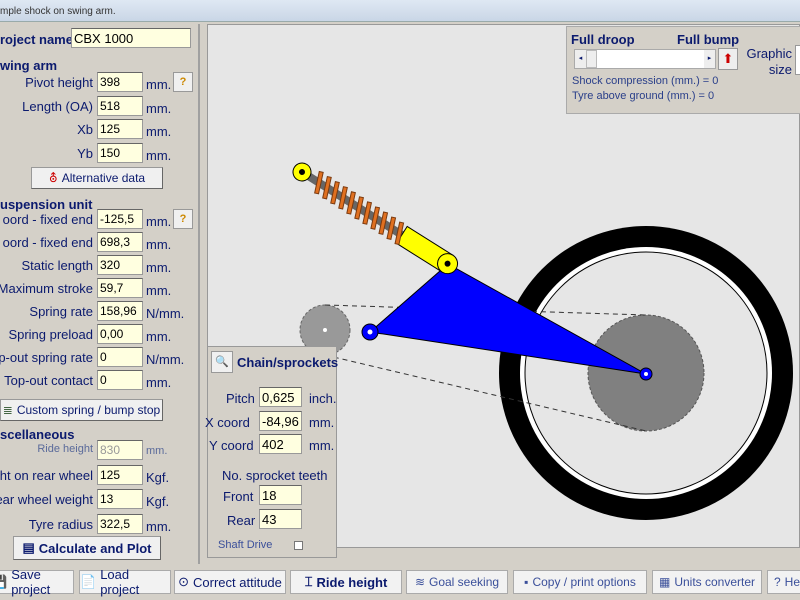 Image resolution: width=800 pixels, height=600 pixels. I want to click on field-input: 0,00, so click(120, 334).